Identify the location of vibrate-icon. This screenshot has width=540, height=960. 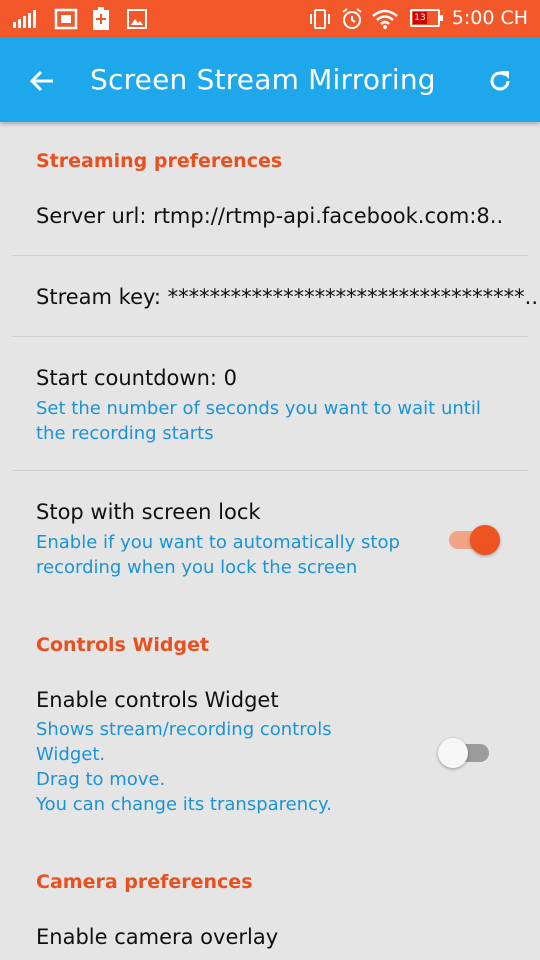
(320, 18).